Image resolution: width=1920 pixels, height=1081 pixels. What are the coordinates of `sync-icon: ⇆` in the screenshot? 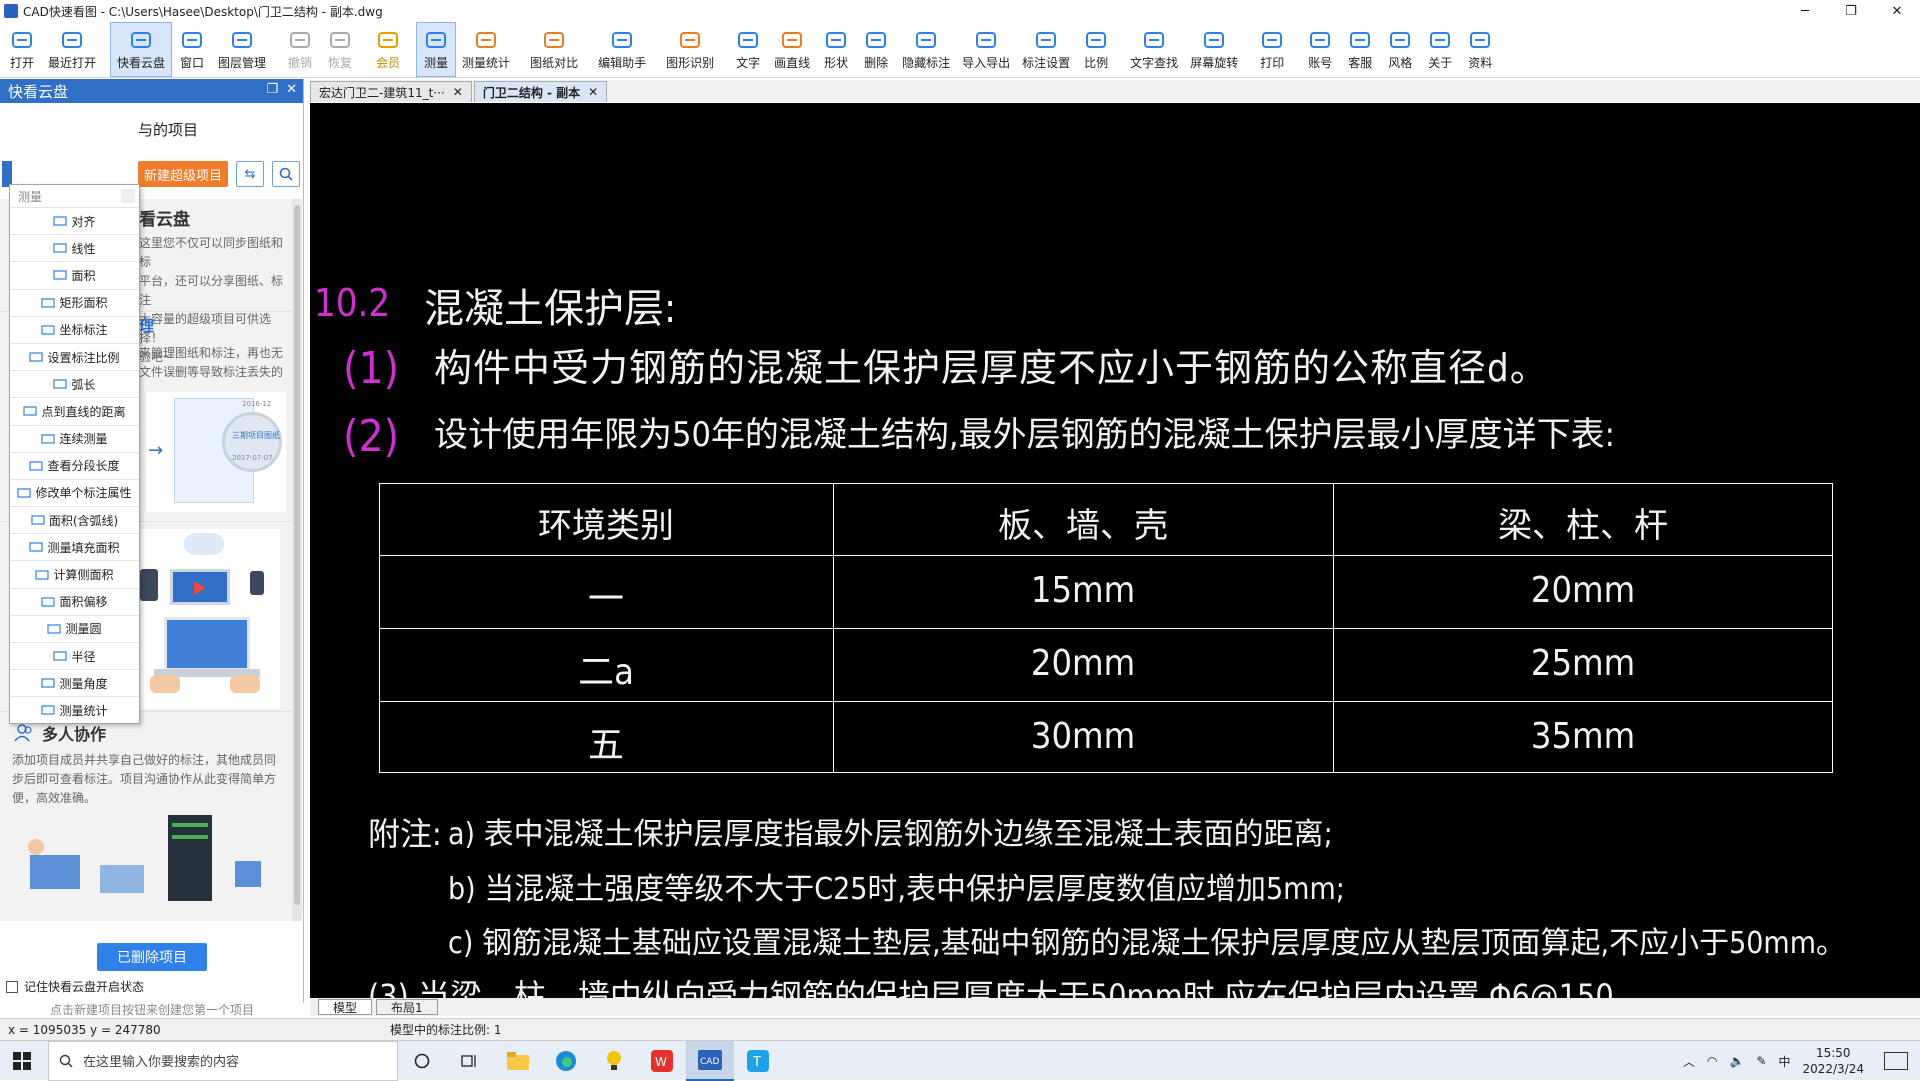 It's located at (250, 174).